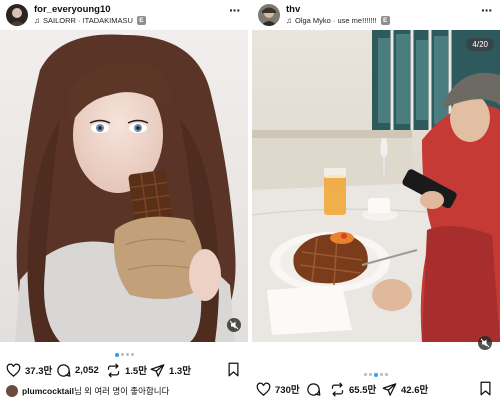 The height and width of the screenshot is (400, 500). Describe the element at coordinates (180, 371) in the screenshot. I see `share-count: 1.3만` at that location.